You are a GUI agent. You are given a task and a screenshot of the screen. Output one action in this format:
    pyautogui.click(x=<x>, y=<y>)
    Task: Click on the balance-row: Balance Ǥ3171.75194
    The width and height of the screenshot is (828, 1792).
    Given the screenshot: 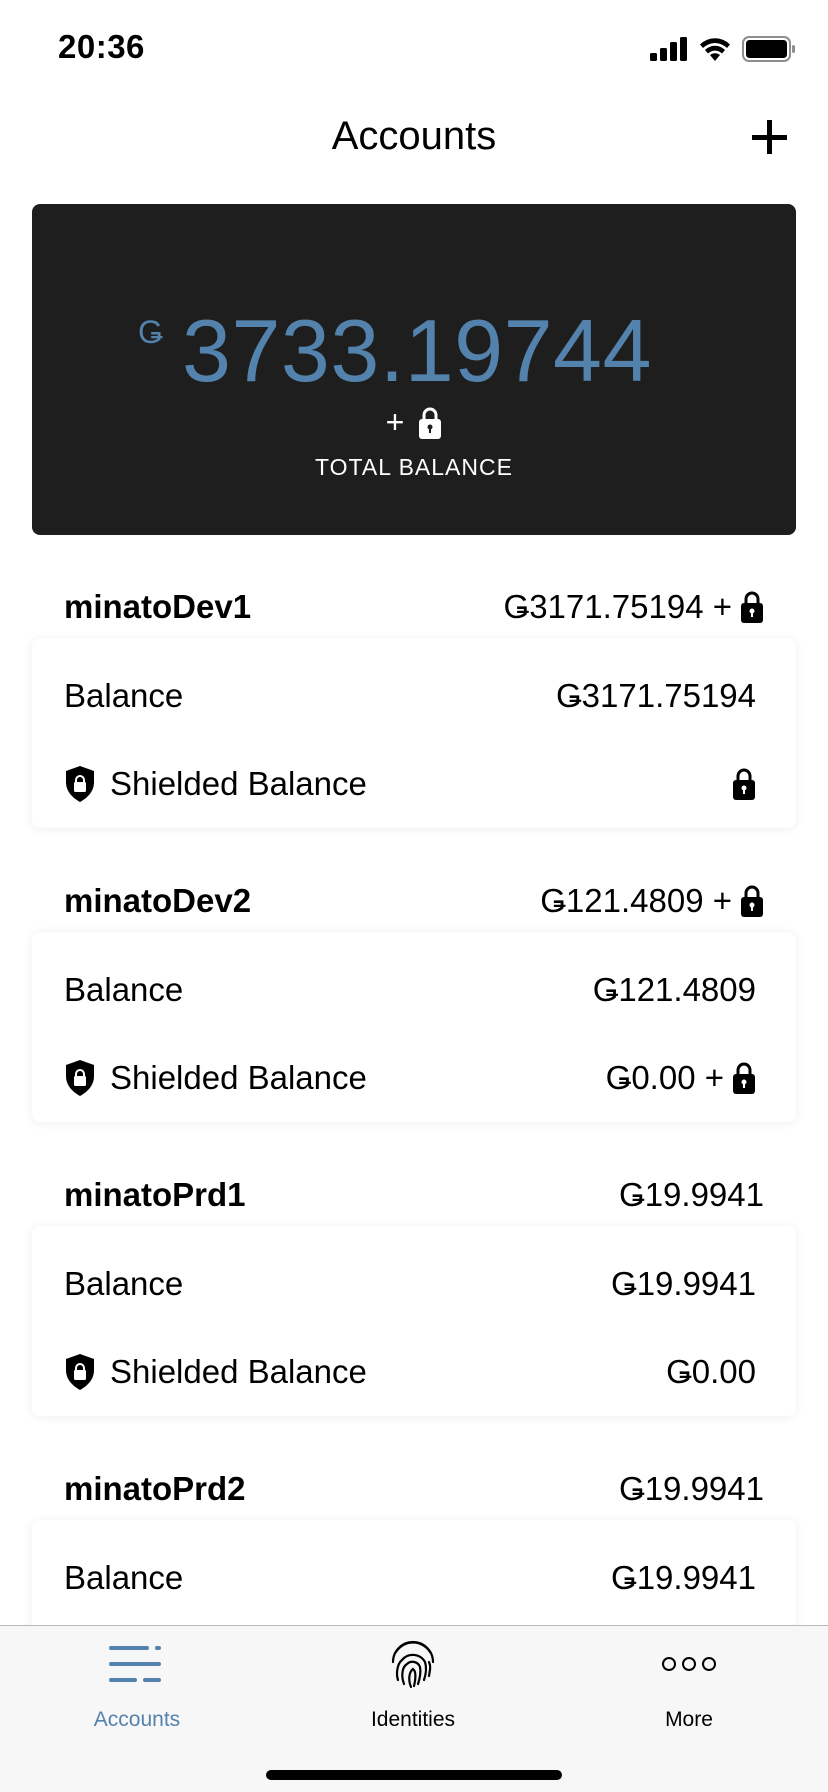 What is the action you would take?
    pyautogui.click(x=410, y=696)
    